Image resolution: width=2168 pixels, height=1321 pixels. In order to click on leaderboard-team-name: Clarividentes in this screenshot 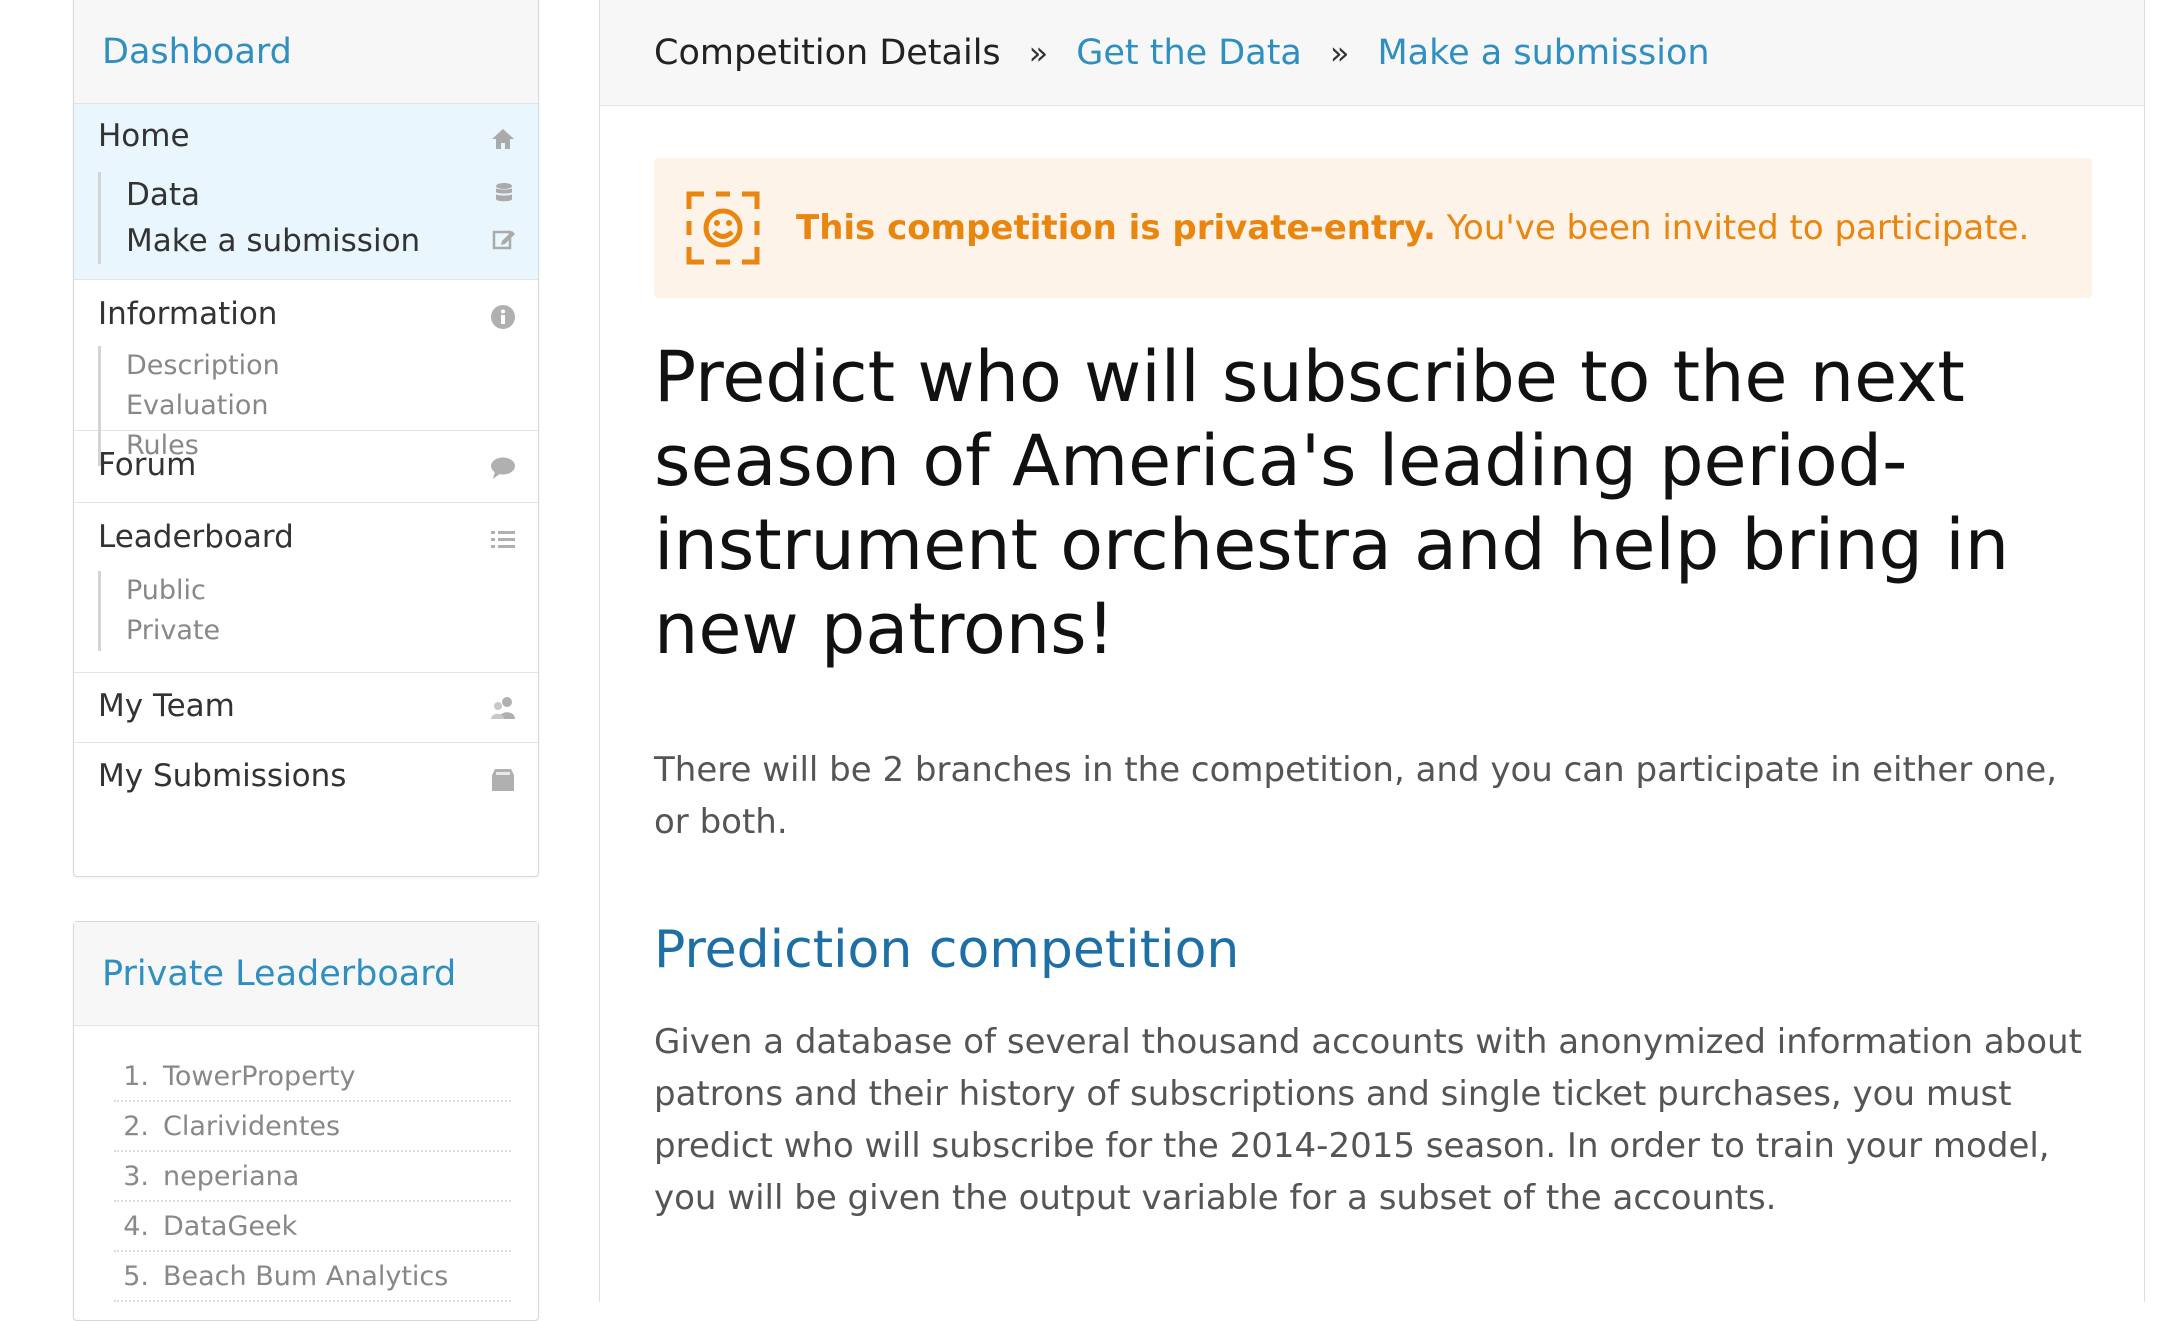, I will do `click(251, 1126)`.